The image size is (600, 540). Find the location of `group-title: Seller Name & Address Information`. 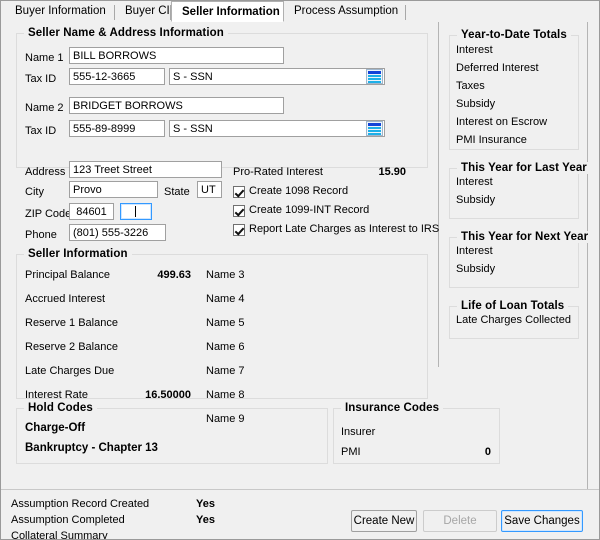

group-title: Seller Name & Address Information is located at coordinates (126, 33).